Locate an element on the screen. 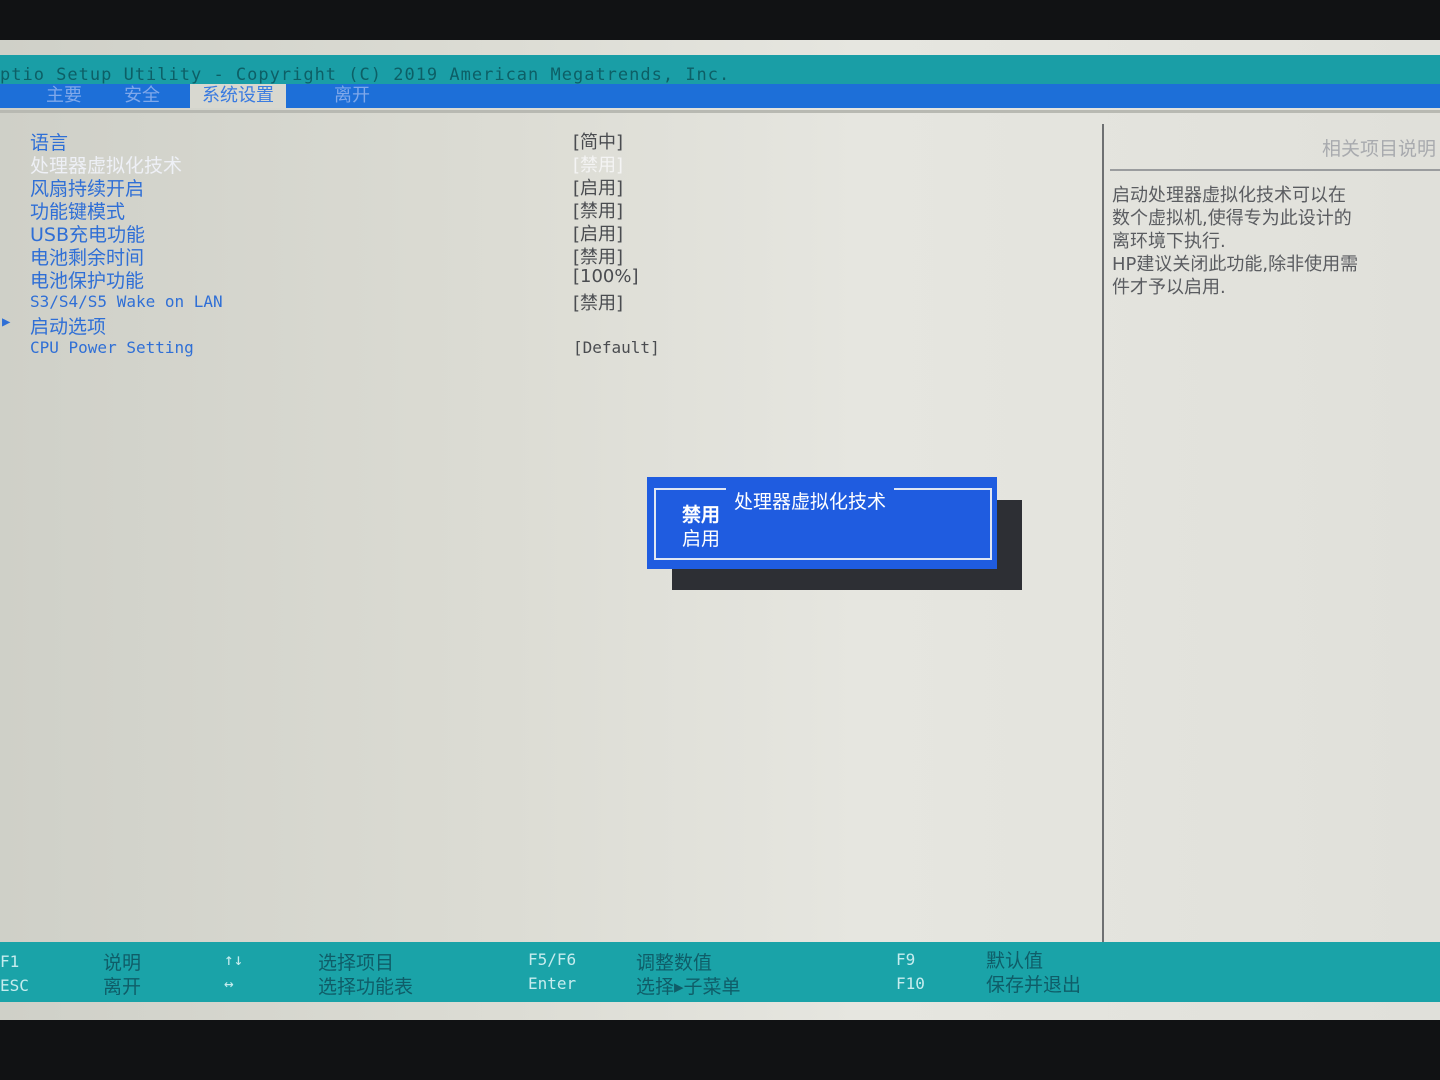 The image size is (1440, 1080). left-right-arrows-icon: ↔ is located at coordinates (229, 983).